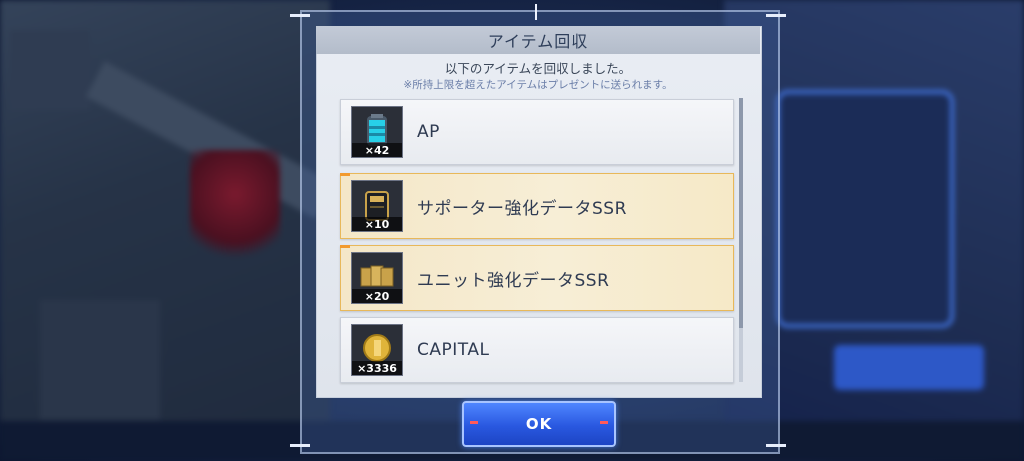 This screenshot has width=1024, height=461. What do you see at coordinates (537, 350) in the screenshot?
I see `list-item: ×3336 CAPITAL` at bounding box center [537, 350].